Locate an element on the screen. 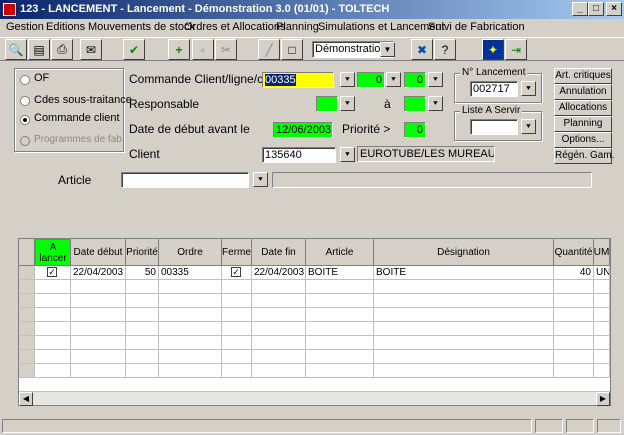 This screenshot has height=435, width=624. table-row: ✓ is located at coordinates (53, 273).